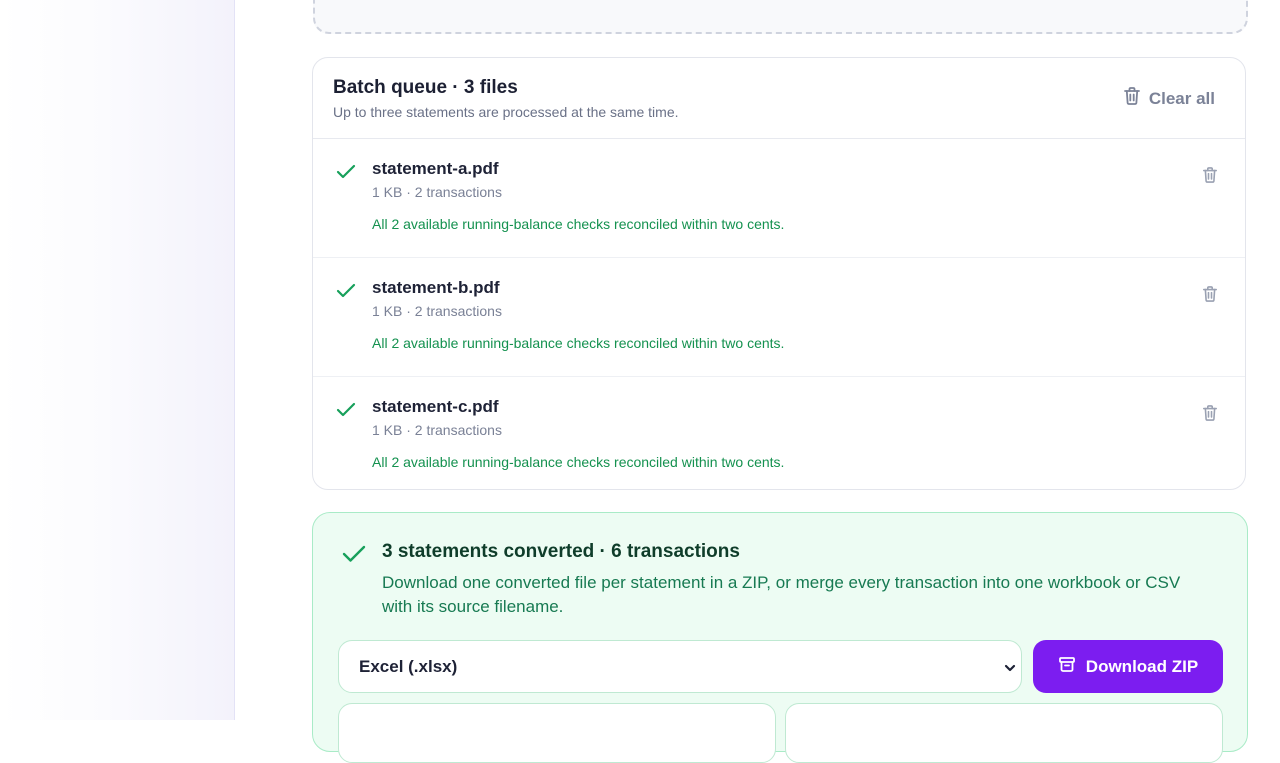 The image size is (1280, 763). Describe the element at coordinates (680, 666) in the screenshot. I see `format-select: Excel (.xlsx)` at that location.